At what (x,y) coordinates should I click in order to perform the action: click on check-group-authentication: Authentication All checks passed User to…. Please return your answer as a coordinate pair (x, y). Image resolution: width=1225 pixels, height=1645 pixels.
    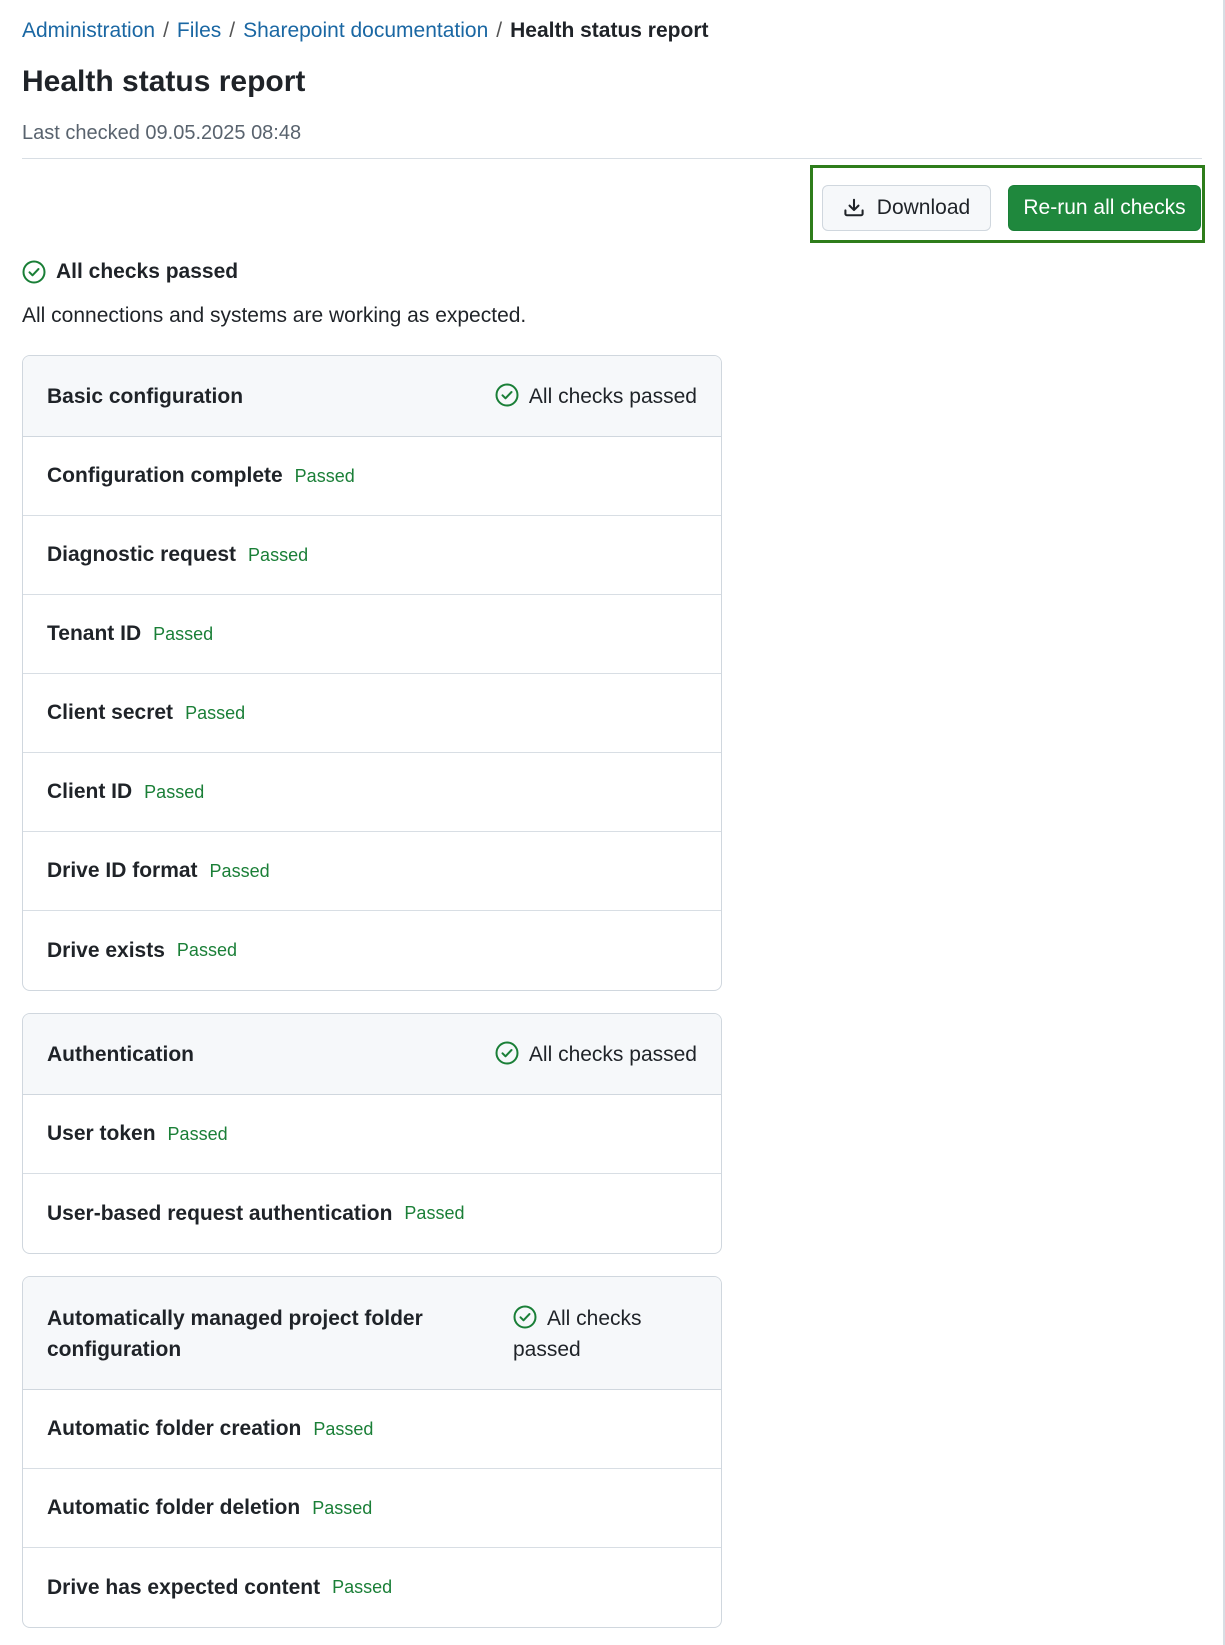
    Looking at the image, I should click on (372, 1133).